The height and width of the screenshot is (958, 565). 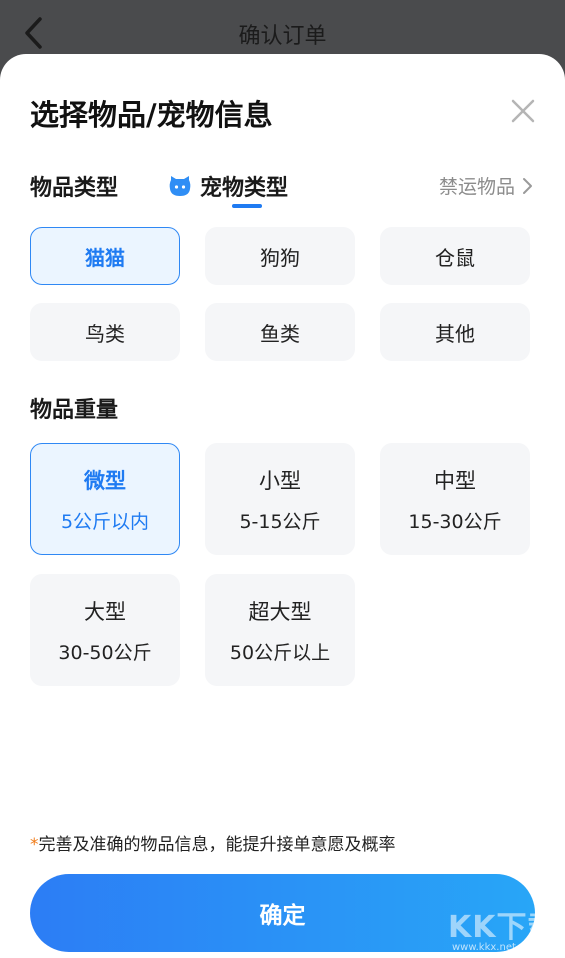 What do you see at coordinates (180, 186) in the screenshot?
I see `cat-icon` at bounding box center [180, 186].